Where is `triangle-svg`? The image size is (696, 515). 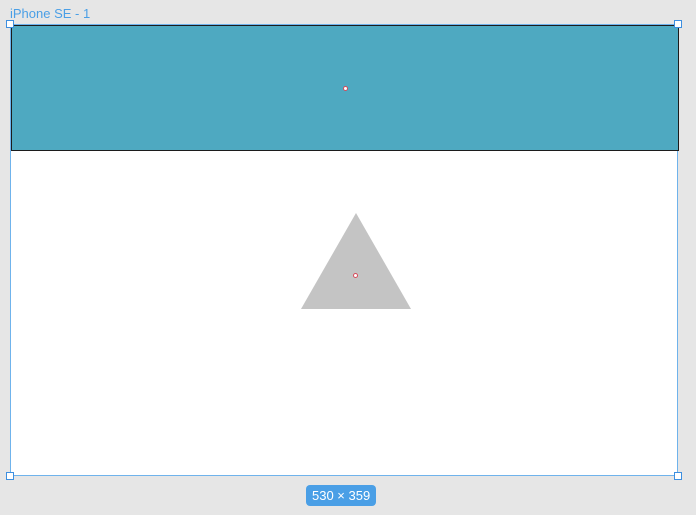 triangle-svg is located at coordinates (356, 261).